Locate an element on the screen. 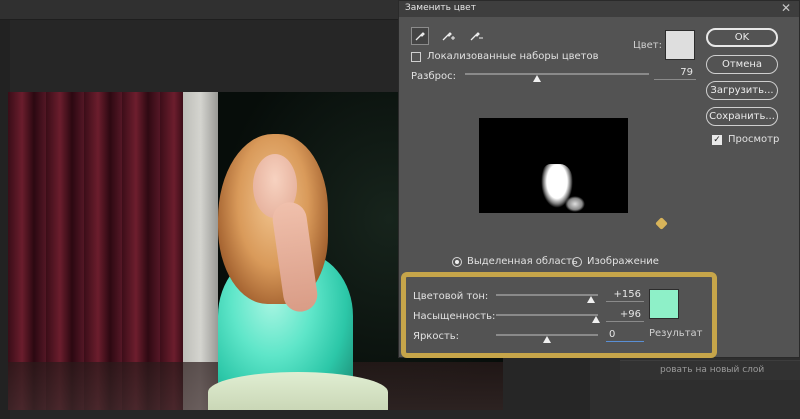  preview-mask-detail is located at coordinates (575, 204).